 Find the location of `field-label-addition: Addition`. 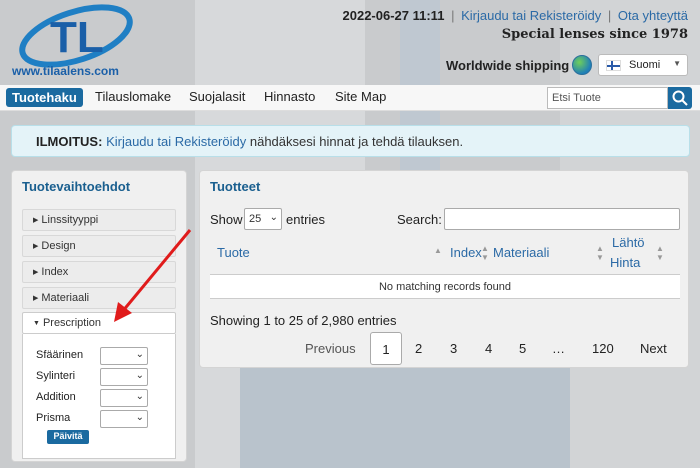

field-label-addition: Addition is located at coordinates (56, 397).